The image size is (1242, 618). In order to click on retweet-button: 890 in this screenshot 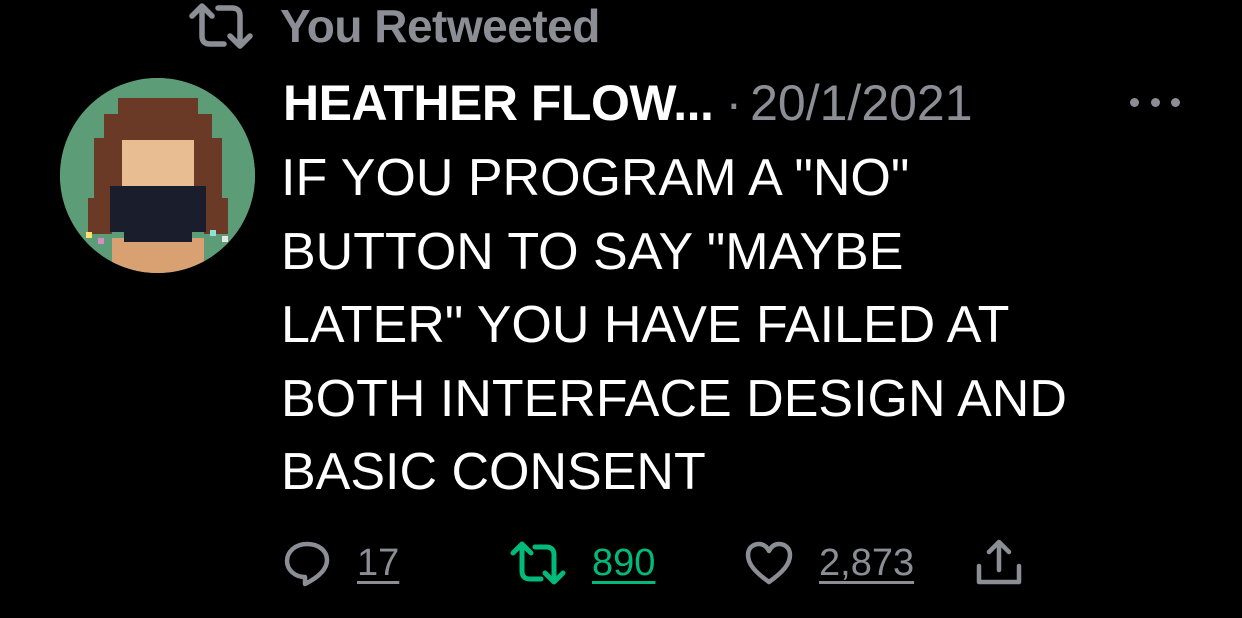, I will do `click(582, 563)`.